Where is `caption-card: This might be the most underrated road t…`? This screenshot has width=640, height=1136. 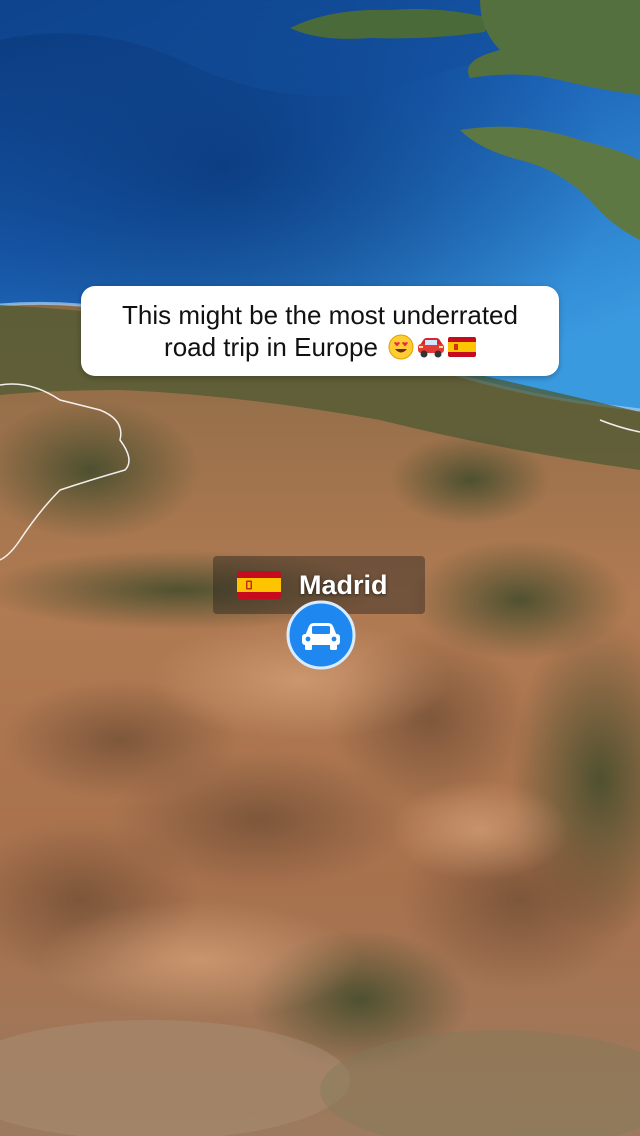
caption-card: This might be the most underrated road t… is located at coordinates (320, 331).